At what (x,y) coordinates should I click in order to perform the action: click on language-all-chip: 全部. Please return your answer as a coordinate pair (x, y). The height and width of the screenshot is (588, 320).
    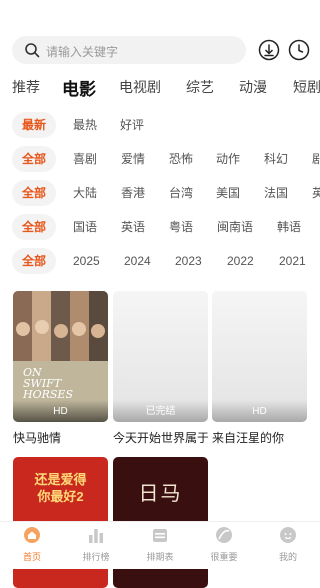
    Looking at the image, I should click on (34, 227).